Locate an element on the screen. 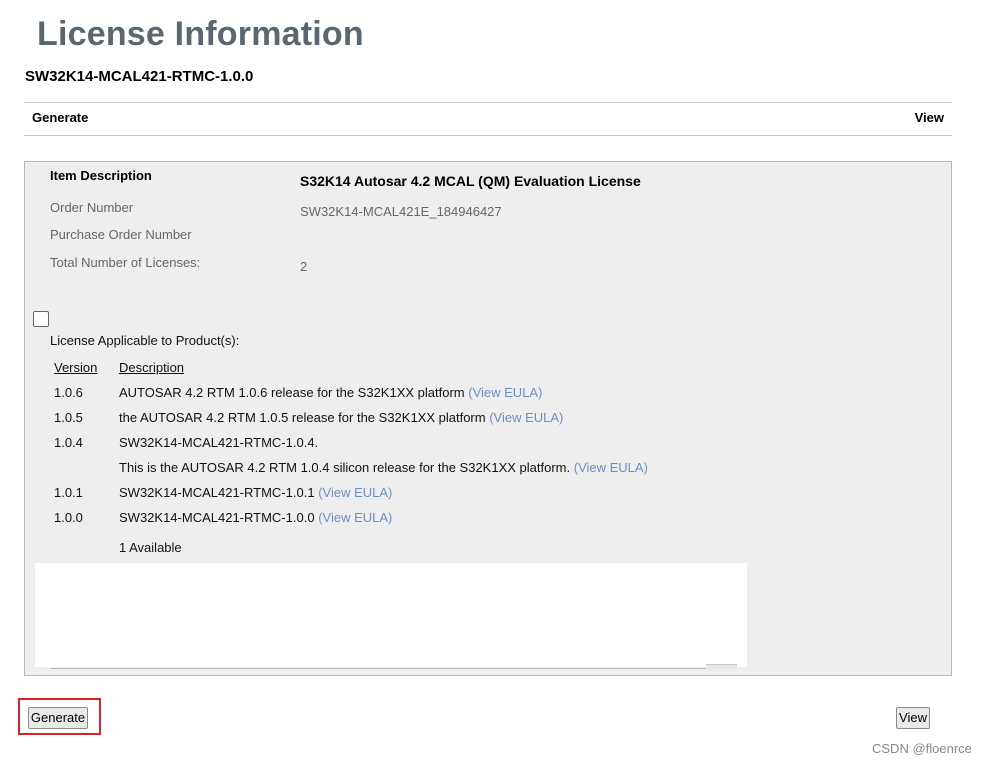 The width and height of the screenshot is (990, 764). po-number-label: Purchase Order Number is located at coordinates (121, 234).